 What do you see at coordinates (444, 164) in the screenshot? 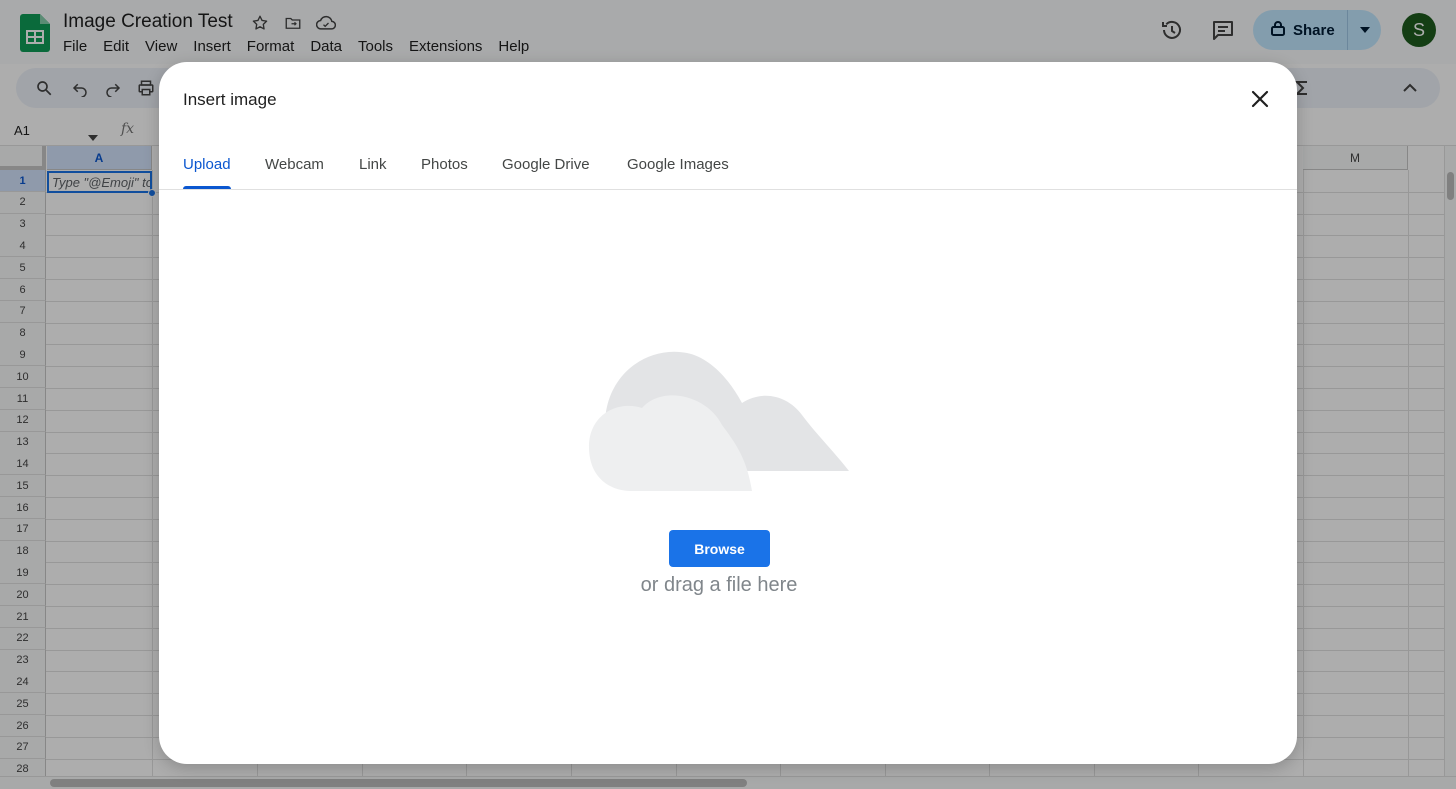
I see `tab-photos: Photos` at bounding box center [444, 164].